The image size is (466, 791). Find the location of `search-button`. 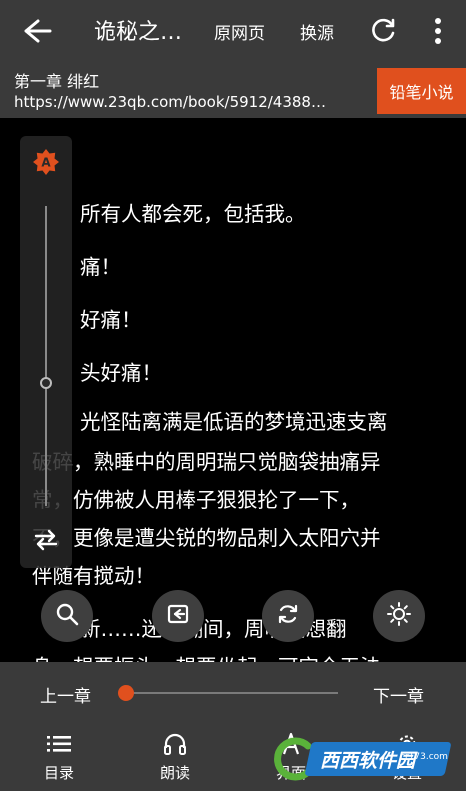

search-button is located at coordinates (67, 616).